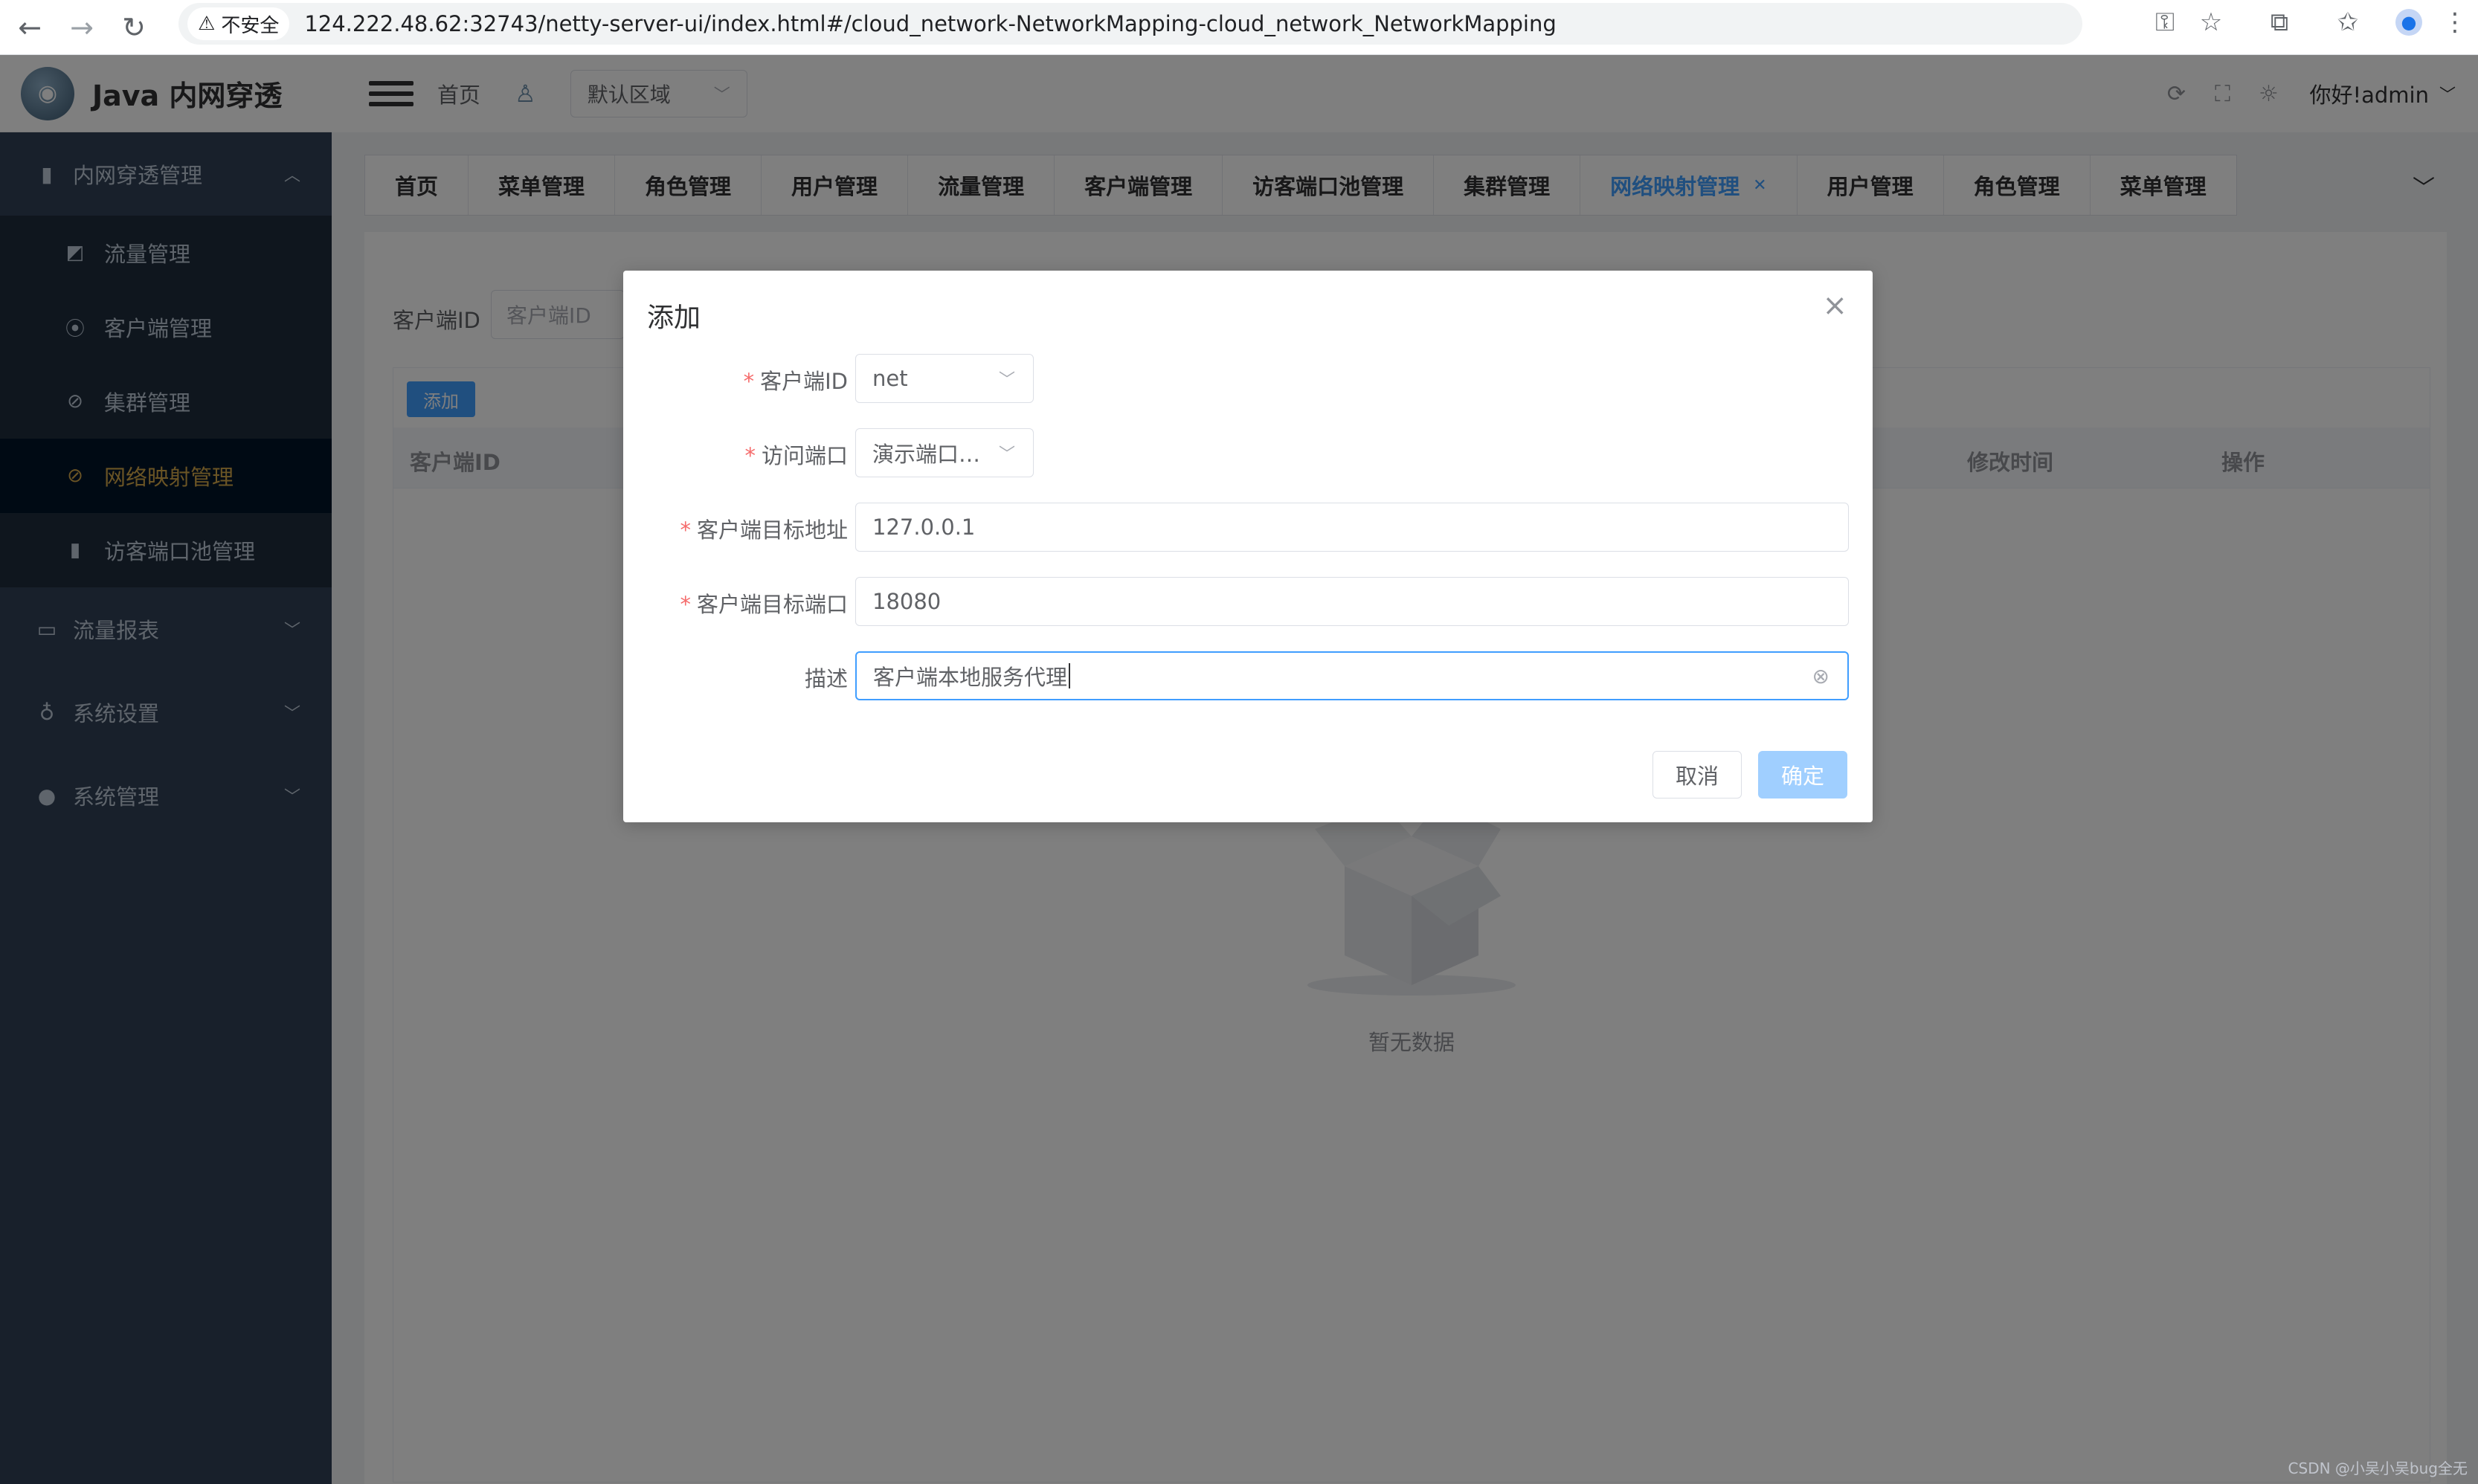  I want to click on input-value: 127.0.0.1, so click(924, 527).